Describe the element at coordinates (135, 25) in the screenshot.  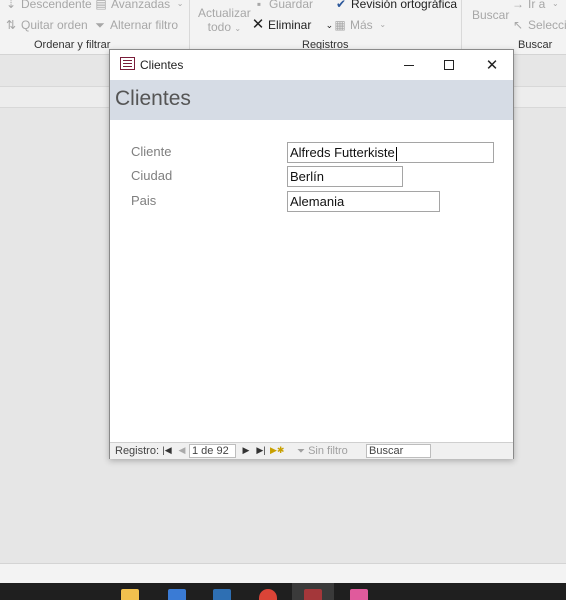
I see `toggle-filter-button: ⏷ Alternar filtro` at that location.